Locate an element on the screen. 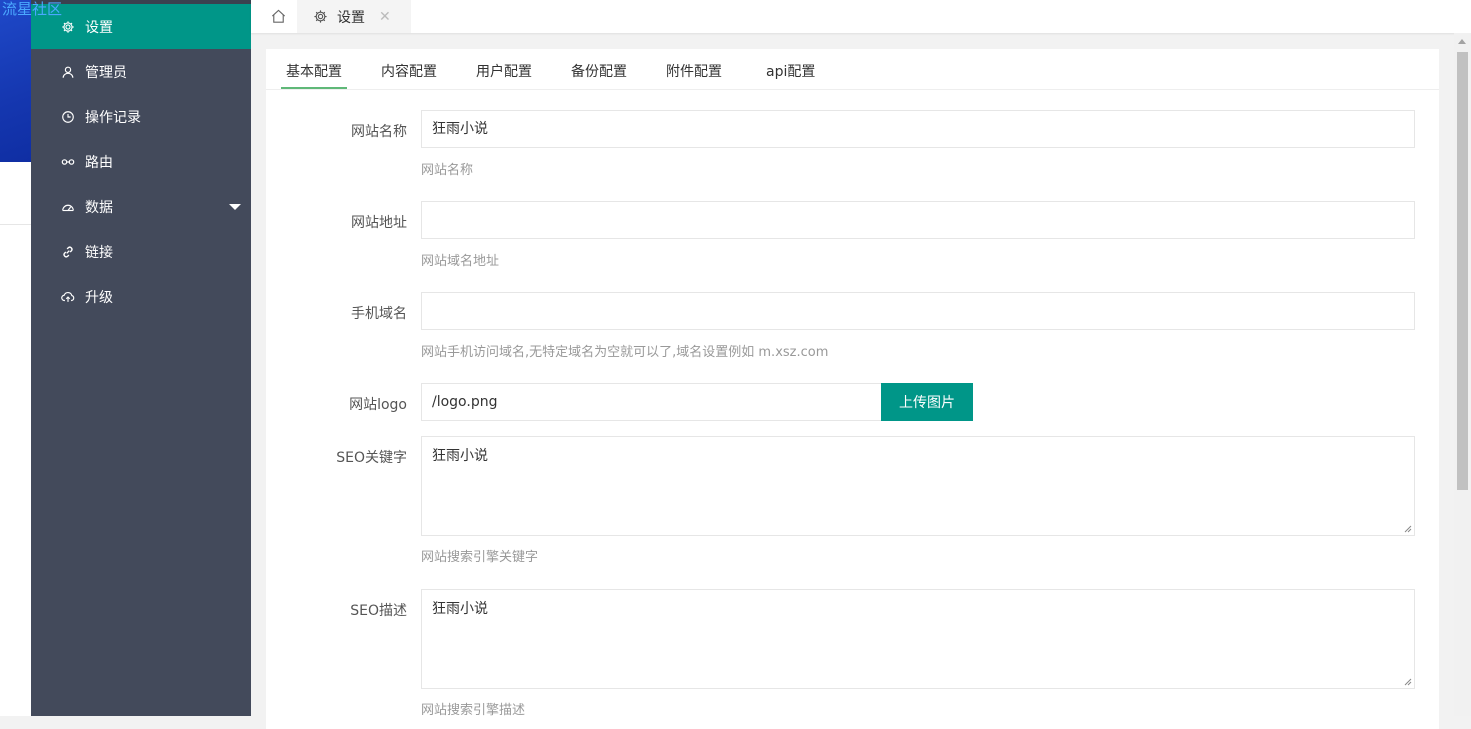 The image size is (1471, 729). site-url-hint: 网站域名地址 is located at coordinates (460, 261).